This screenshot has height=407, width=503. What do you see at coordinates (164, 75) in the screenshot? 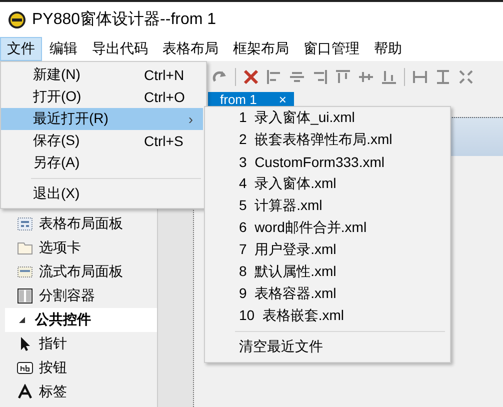
I see `shortcut-label: Ctrl+N` at bounding box center [164, 75].